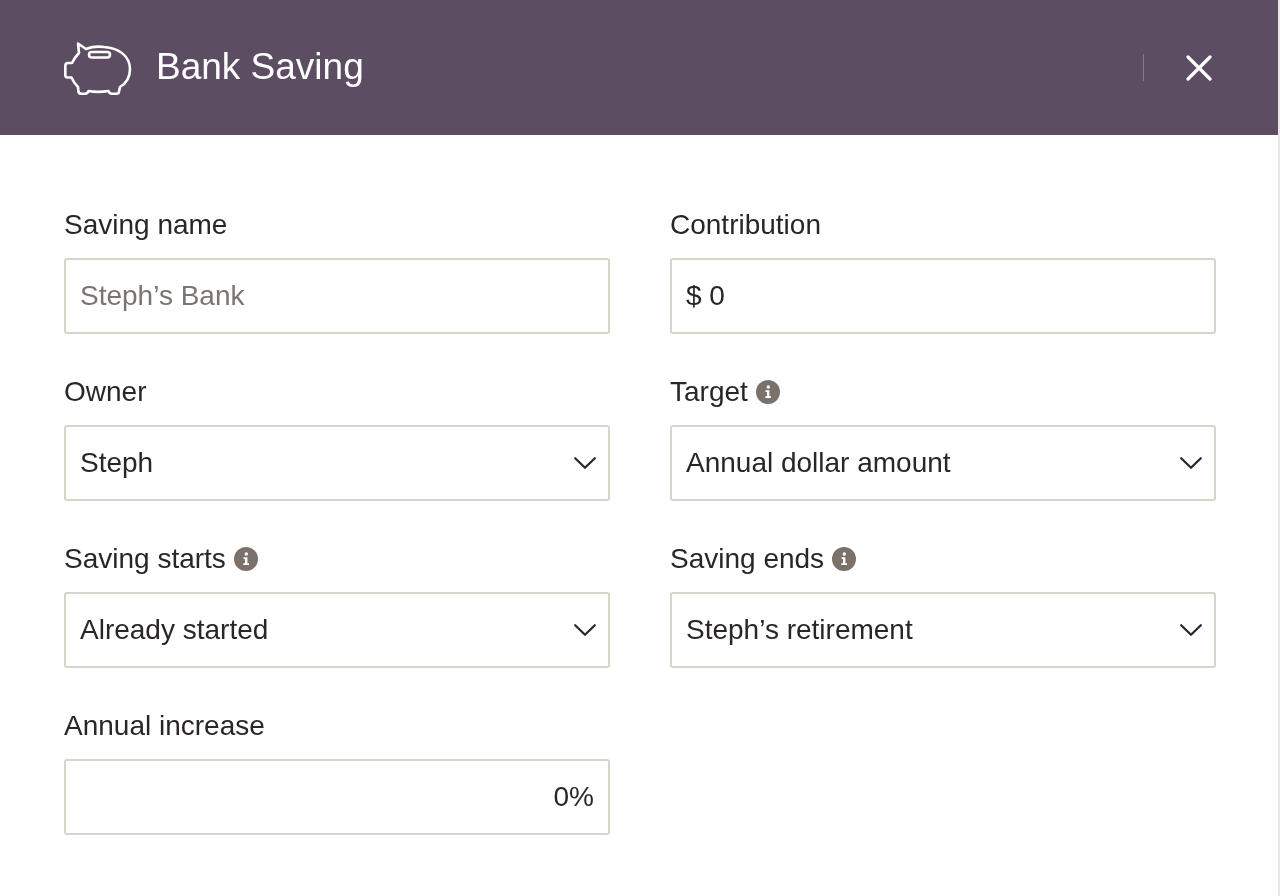  What do you see at coordinates (164, 726) in the screenshot?
I see `field-label: Annual increase` at bounding box center [164, 726].